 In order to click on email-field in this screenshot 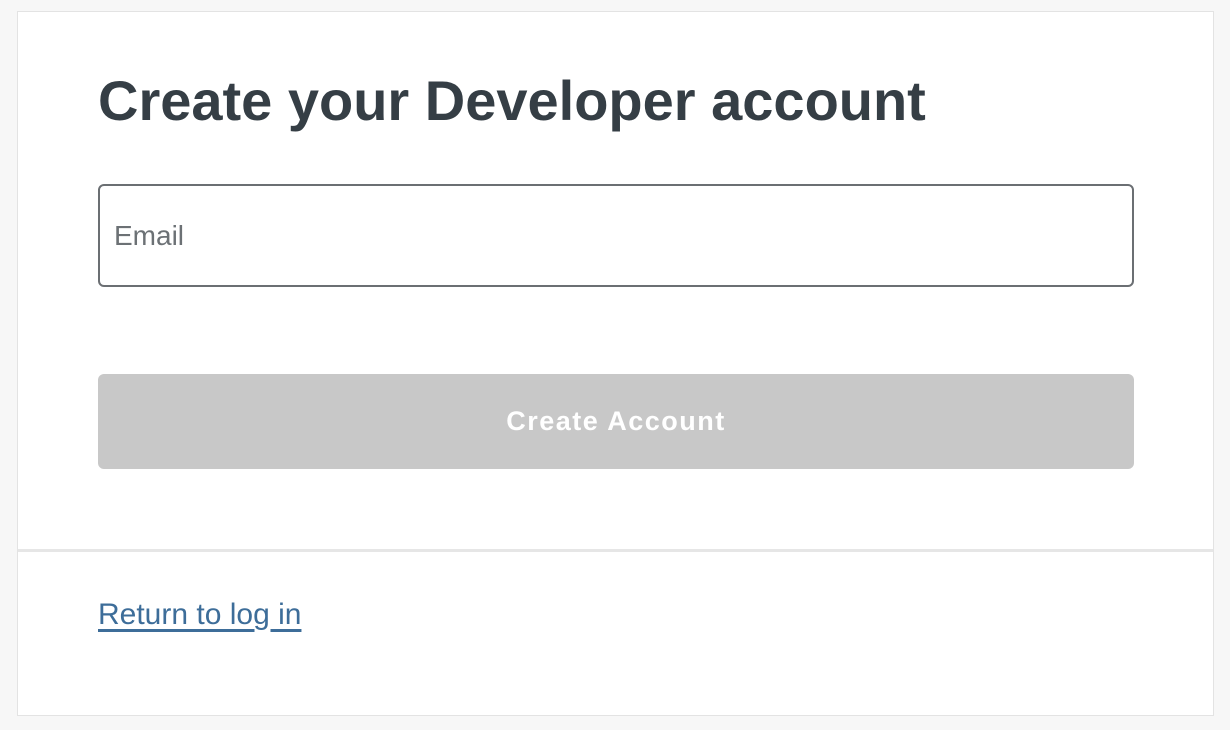, I will do `click(616, 235)`.